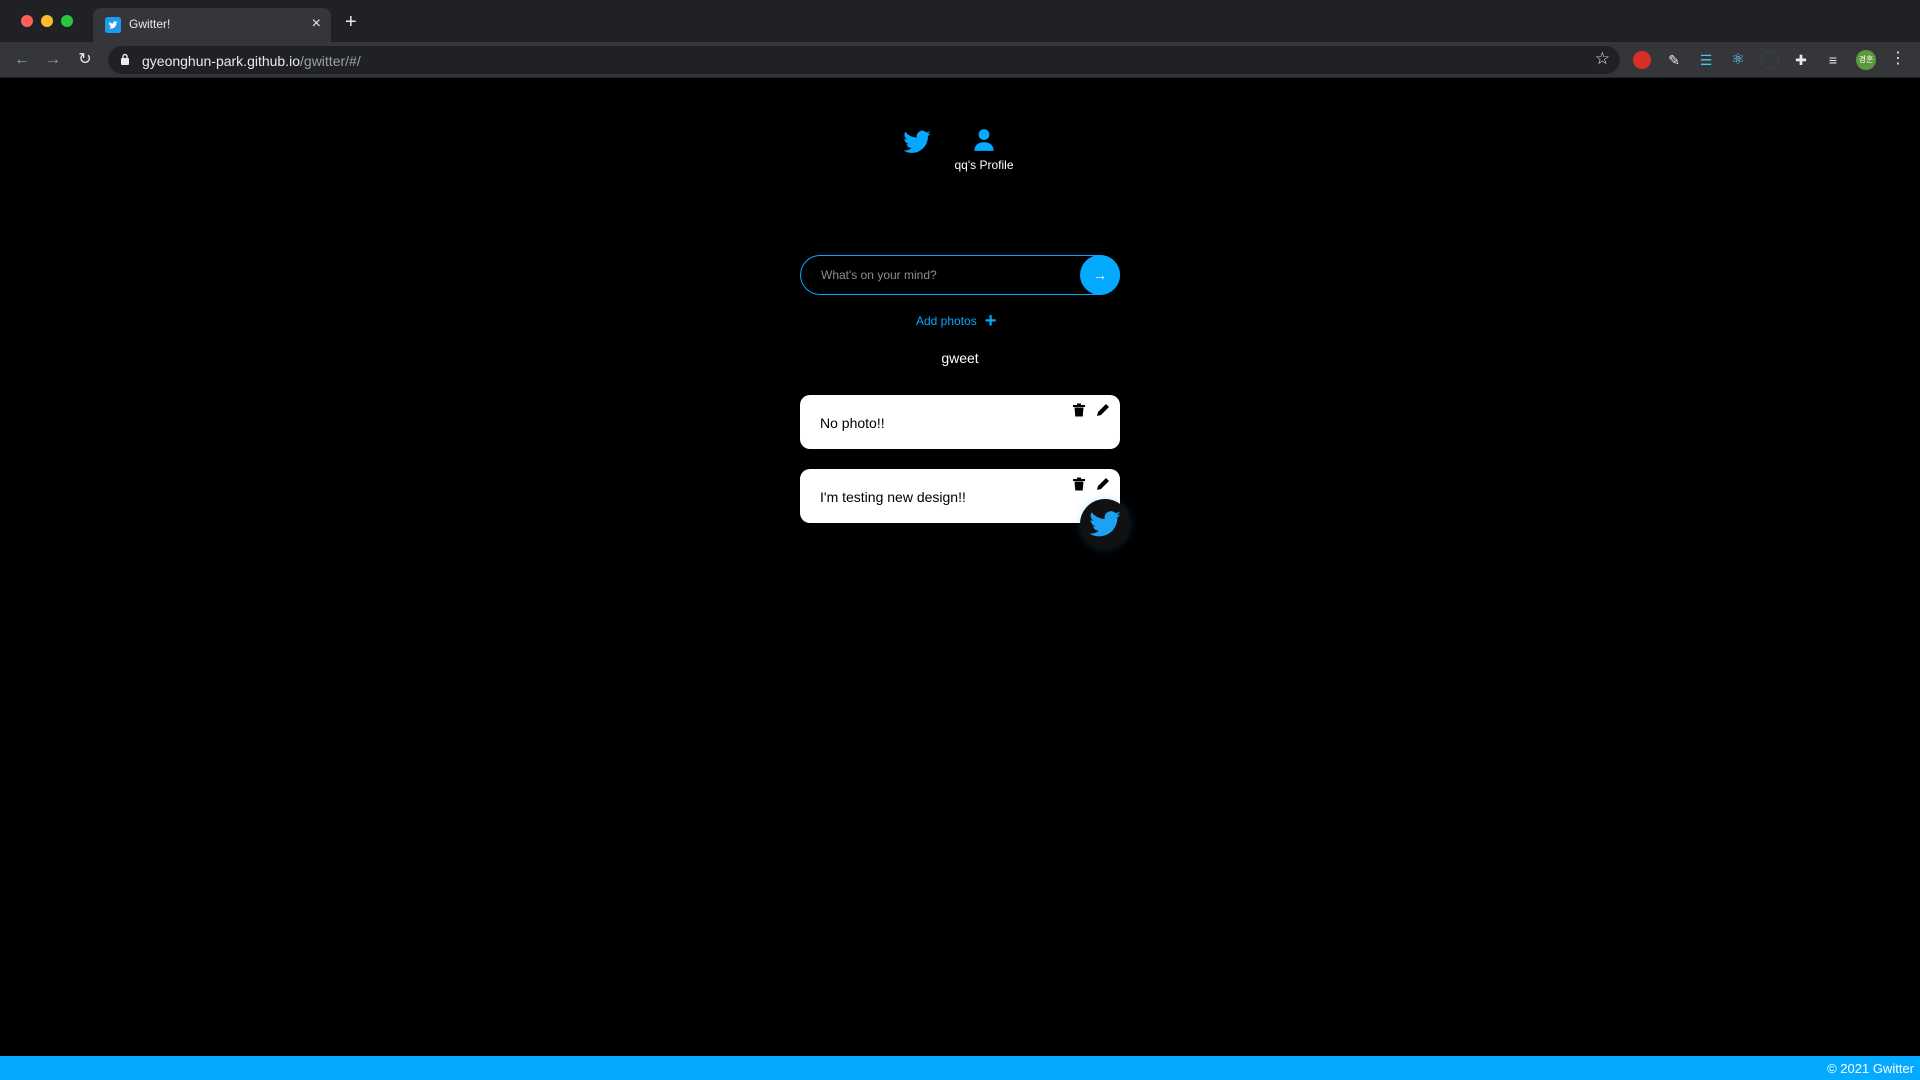  What do you see at coordinates (1866, 60) in the screenshot?
I see `browser-profile-avatar: 경훈` at bounding box center [1866, 60].